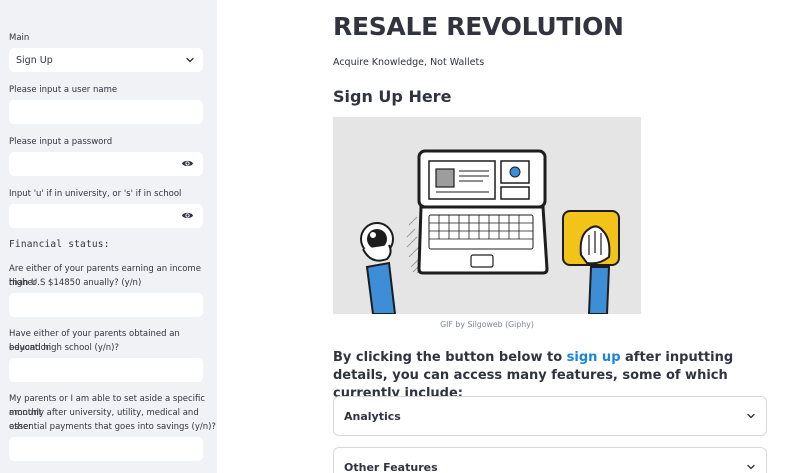 The image size is (806, 473). Describe the element at coordinates (61, 142) in the screenshot. I see `password-label: Please input a password` at that location.